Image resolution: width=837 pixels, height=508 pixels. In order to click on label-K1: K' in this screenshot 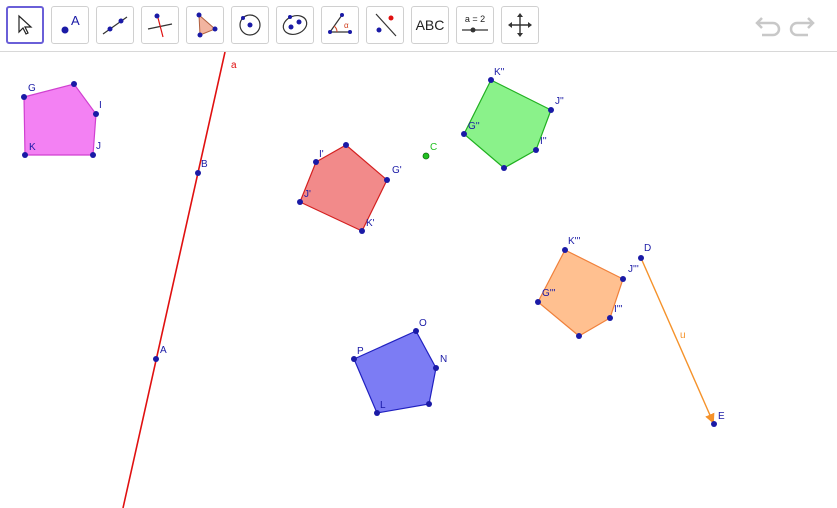, I will do `click(370, 223)`.